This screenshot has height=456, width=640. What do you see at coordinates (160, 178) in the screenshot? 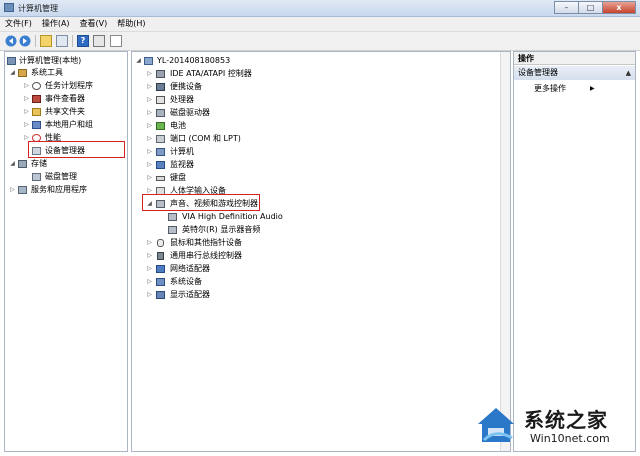
I see `keyboard-icon` at bounding box center [160, 178].